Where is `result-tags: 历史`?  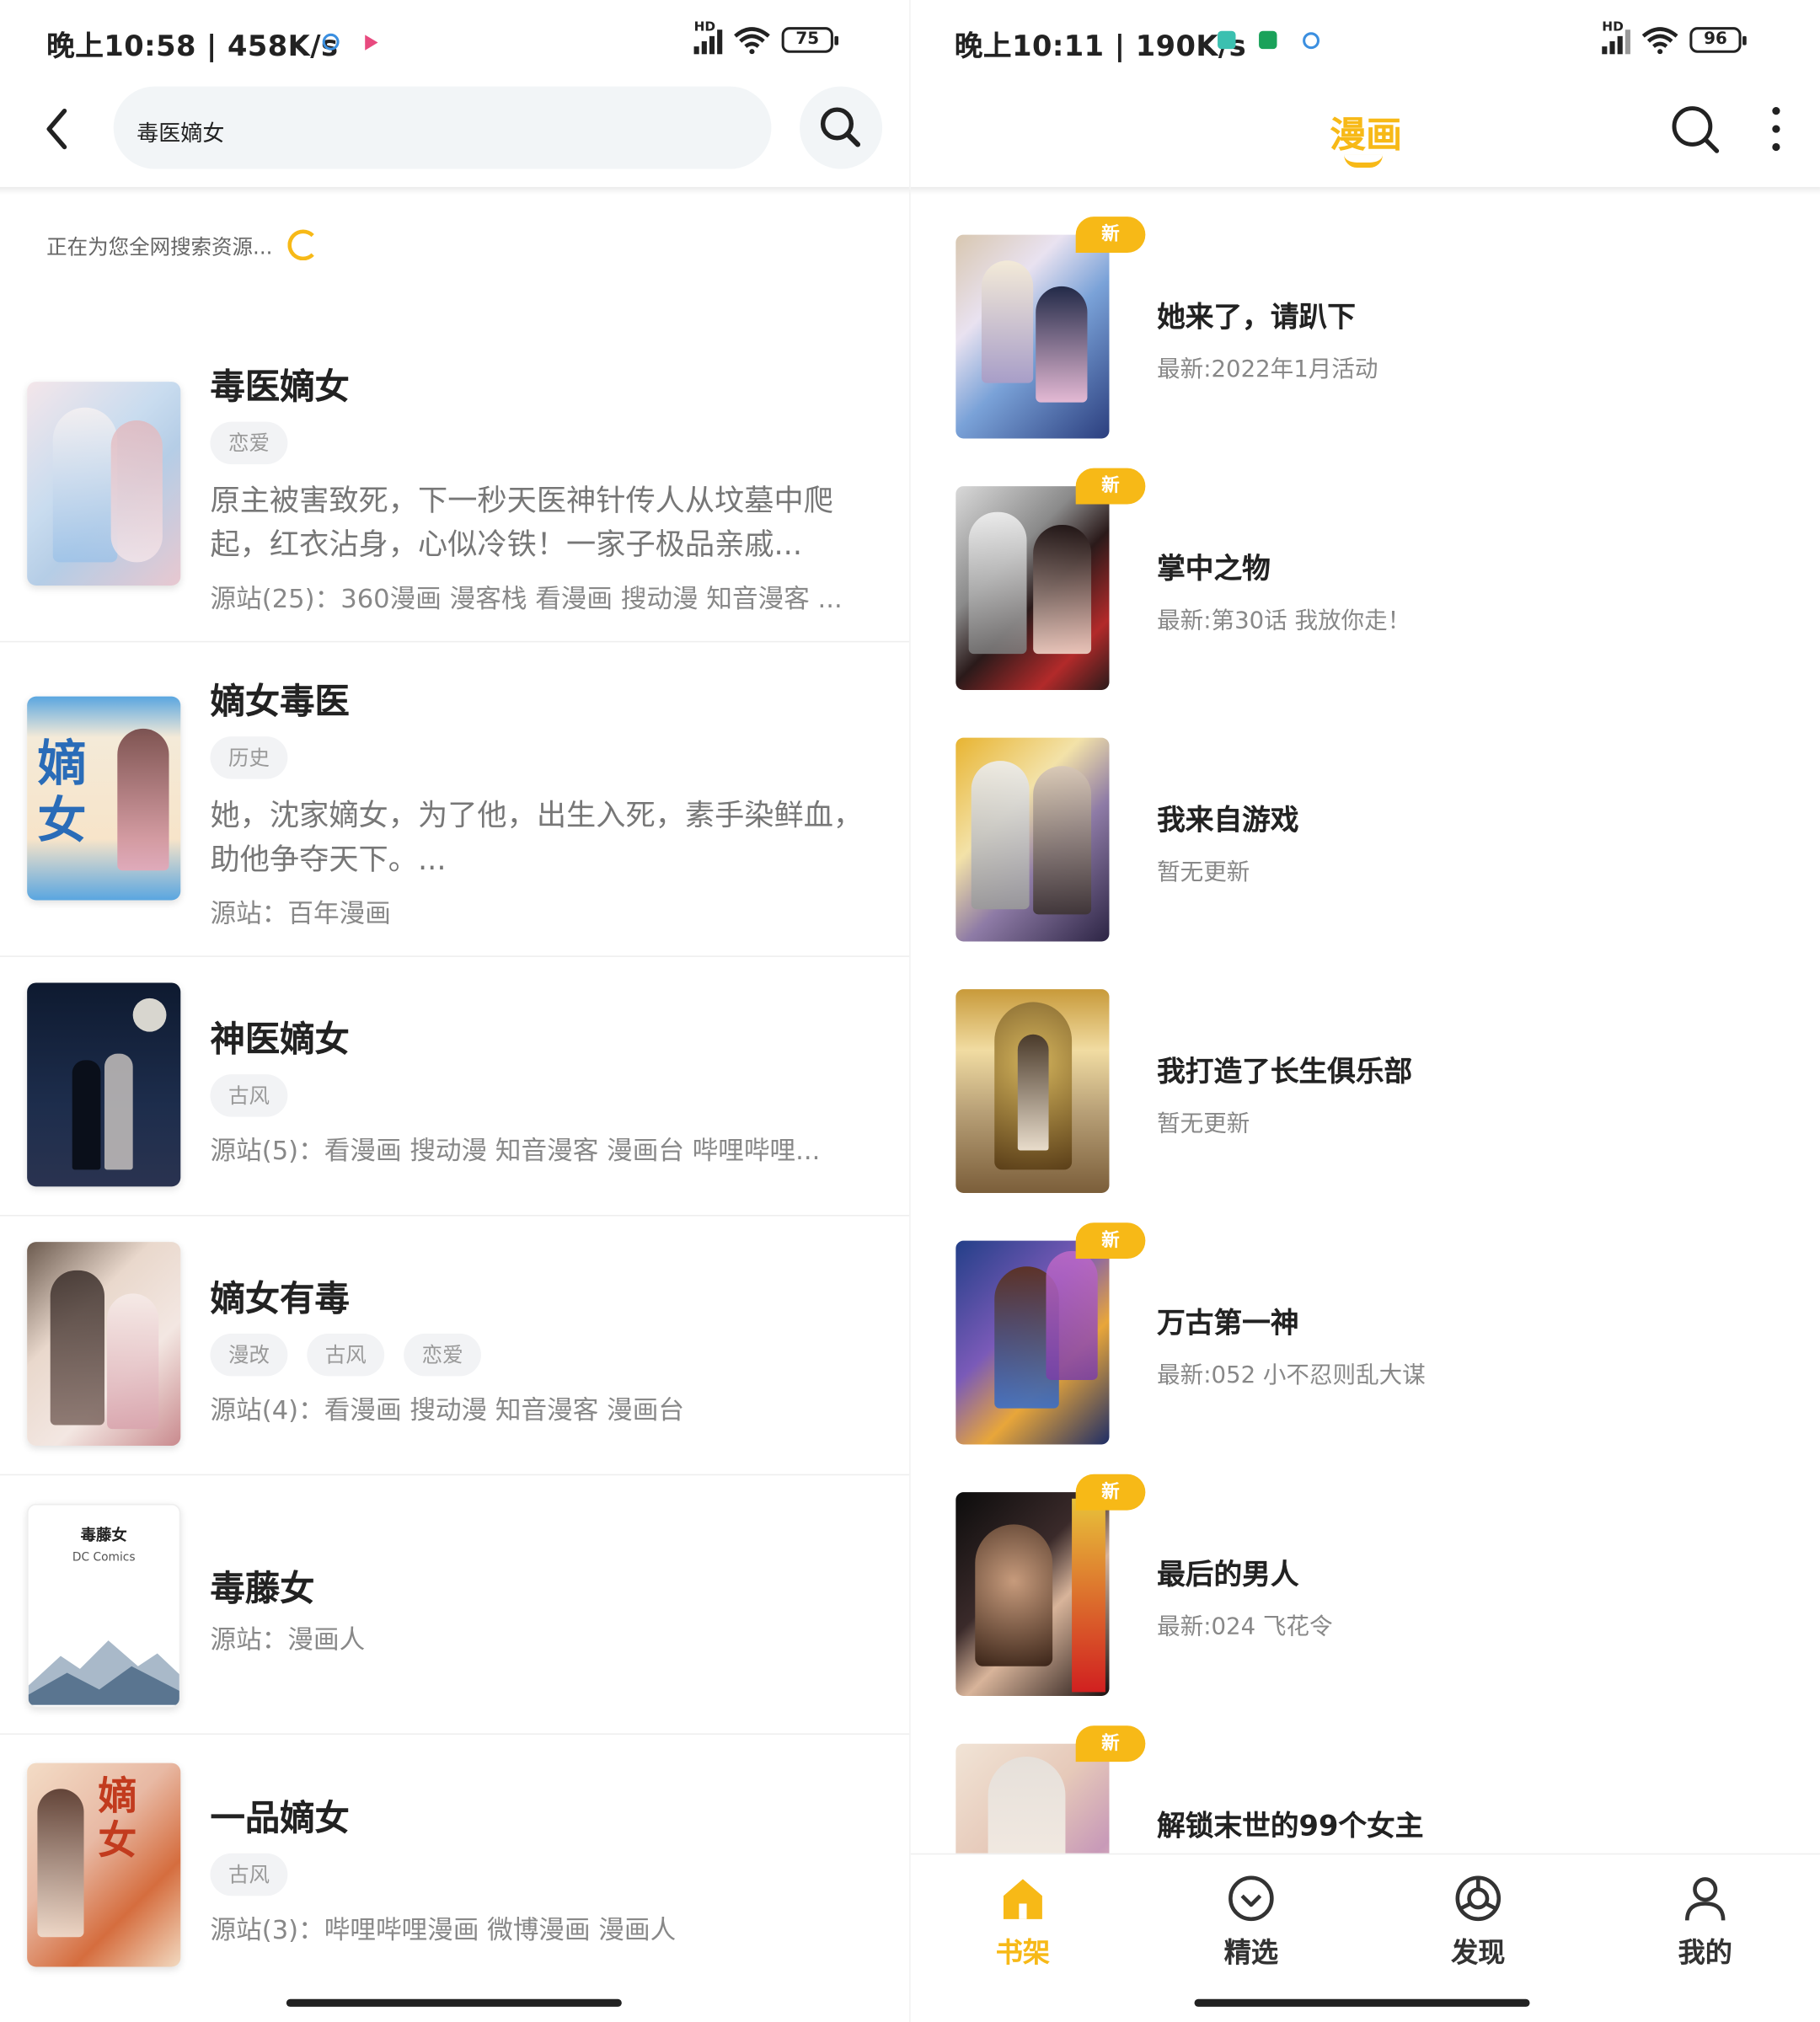 result-tags: 历史 is located at coordinates (249, 757).